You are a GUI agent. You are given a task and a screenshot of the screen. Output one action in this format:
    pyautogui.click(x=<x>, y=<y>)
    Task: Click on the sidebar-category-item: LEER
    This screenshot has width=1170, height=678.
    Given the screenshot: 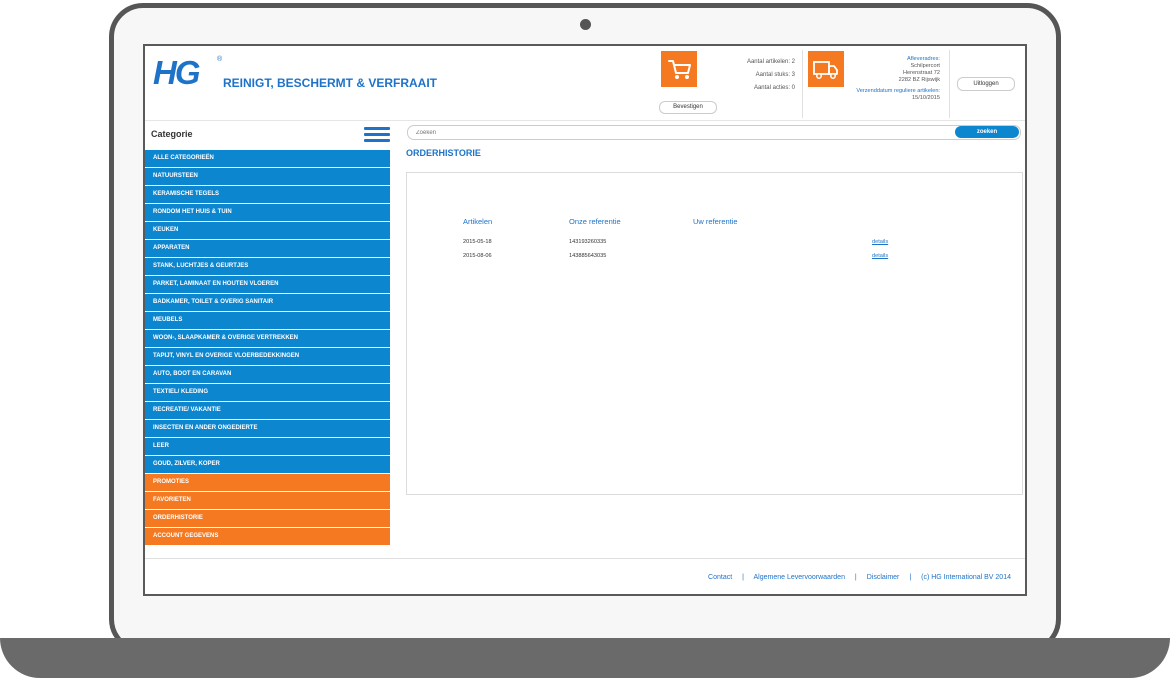 What is the action you would take?
    pyautogui.click(x=267, y=446)
    